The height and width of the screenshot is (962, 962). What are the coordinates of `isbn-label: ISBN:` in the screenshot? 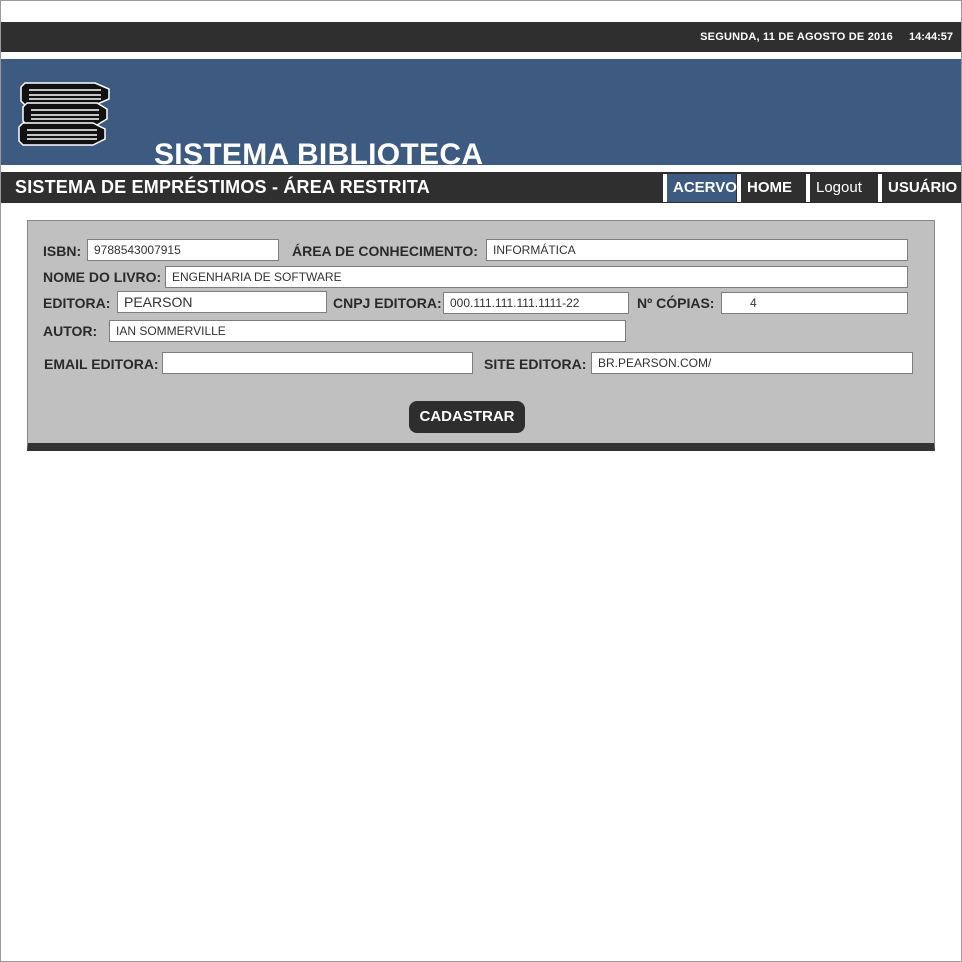 It's located at (62, 251).